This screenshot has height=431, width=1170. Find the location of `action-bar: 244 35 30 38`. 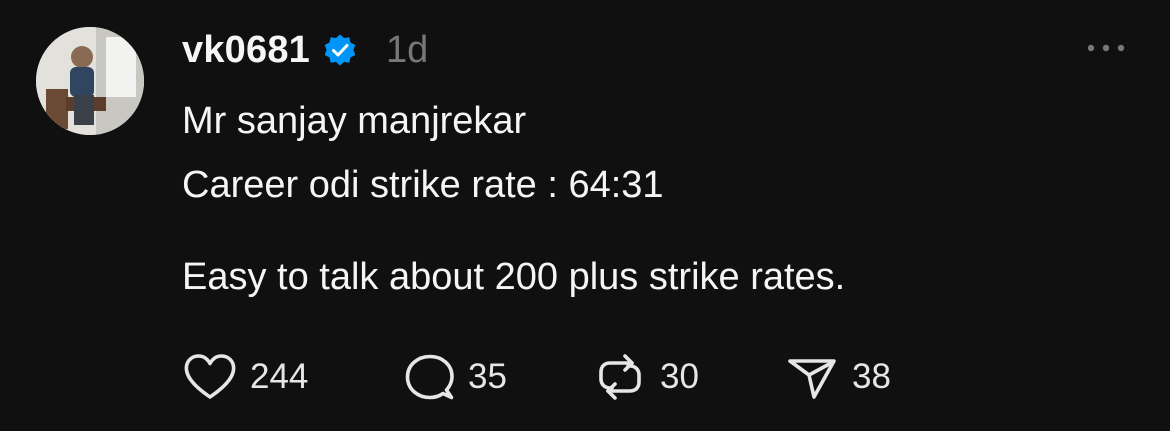

action-bar: 244 35 30 38 is located at coordinates (536, 377).